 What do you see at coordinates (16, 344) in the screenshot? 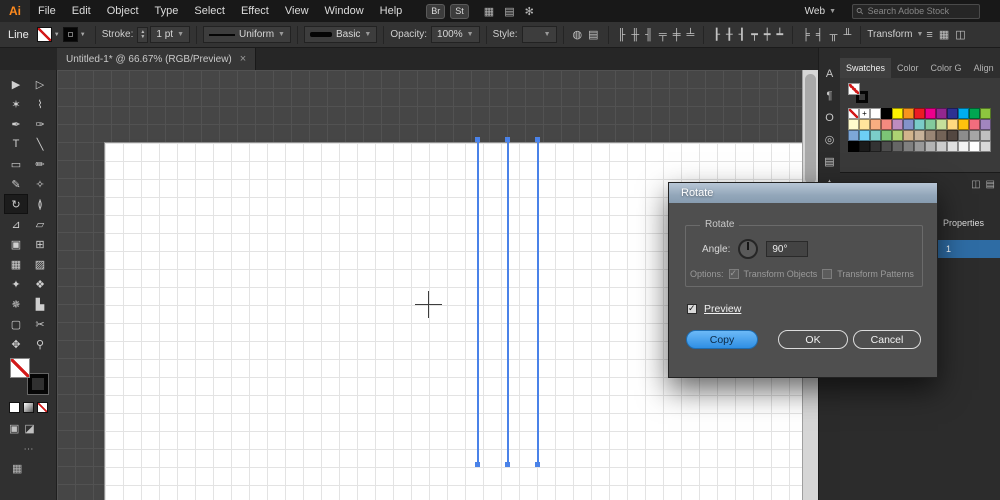
I see `hand-tool: ✥` at bounding box center [16, 344].